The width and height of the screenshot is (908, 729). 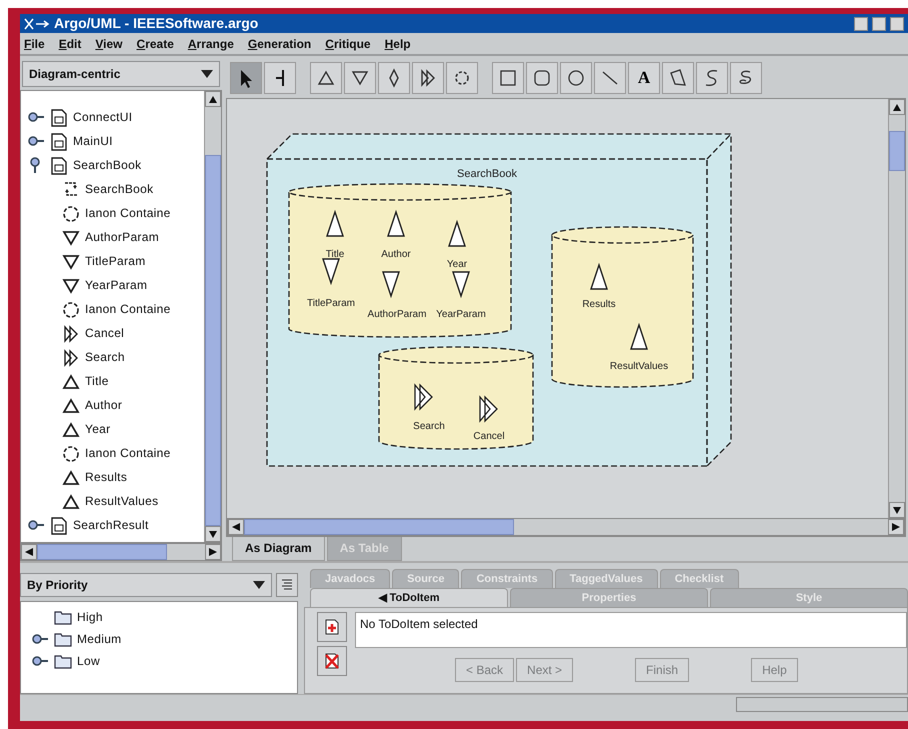 I want to click on perspective-dropdown: Diagram-centric, so click(x=121, y=74).